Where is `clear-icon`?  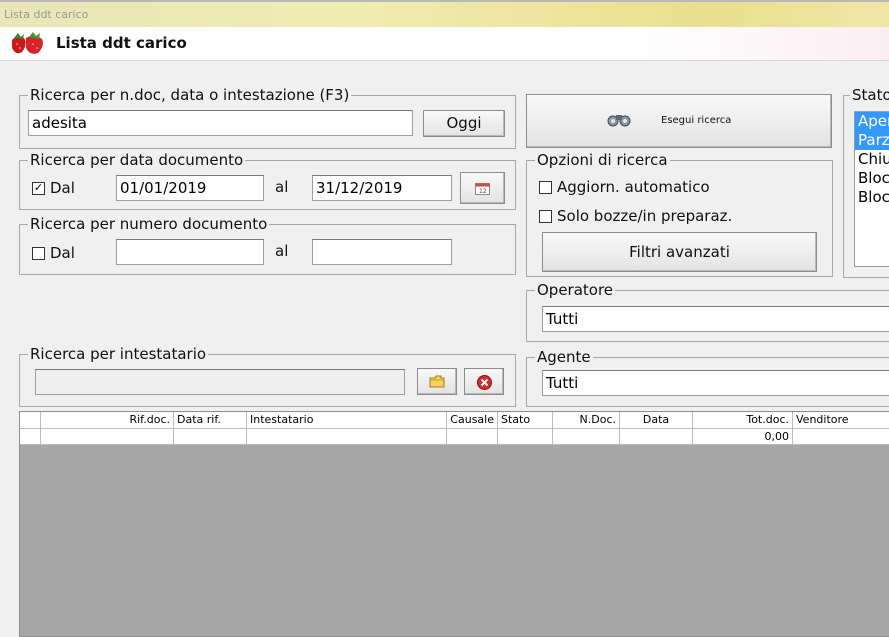 clear-icon is located at coordinates (484, 382).